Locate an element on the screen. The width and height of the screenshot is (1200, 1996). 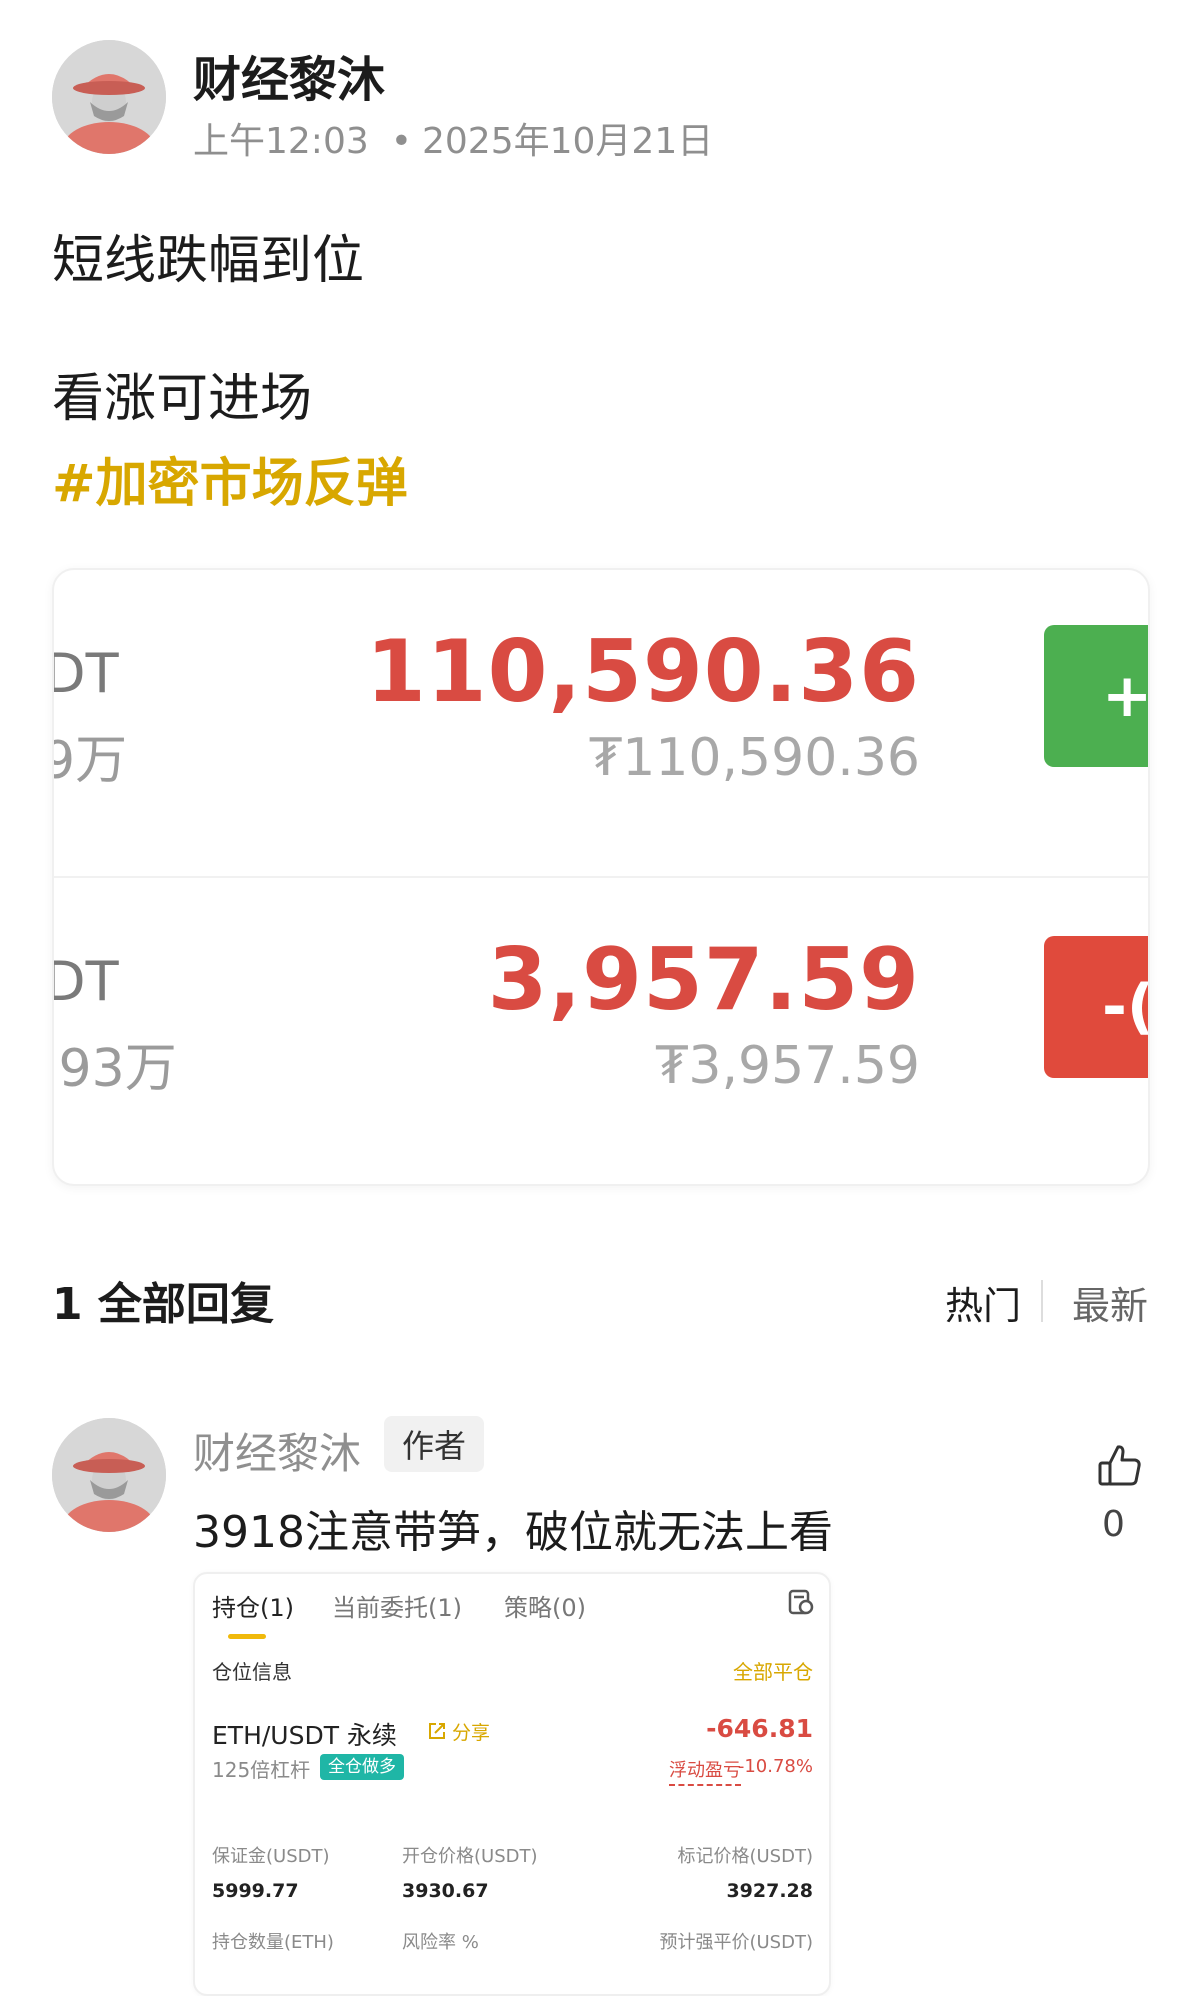
author-badge: 作者 is located at coordinates (434, 1444).